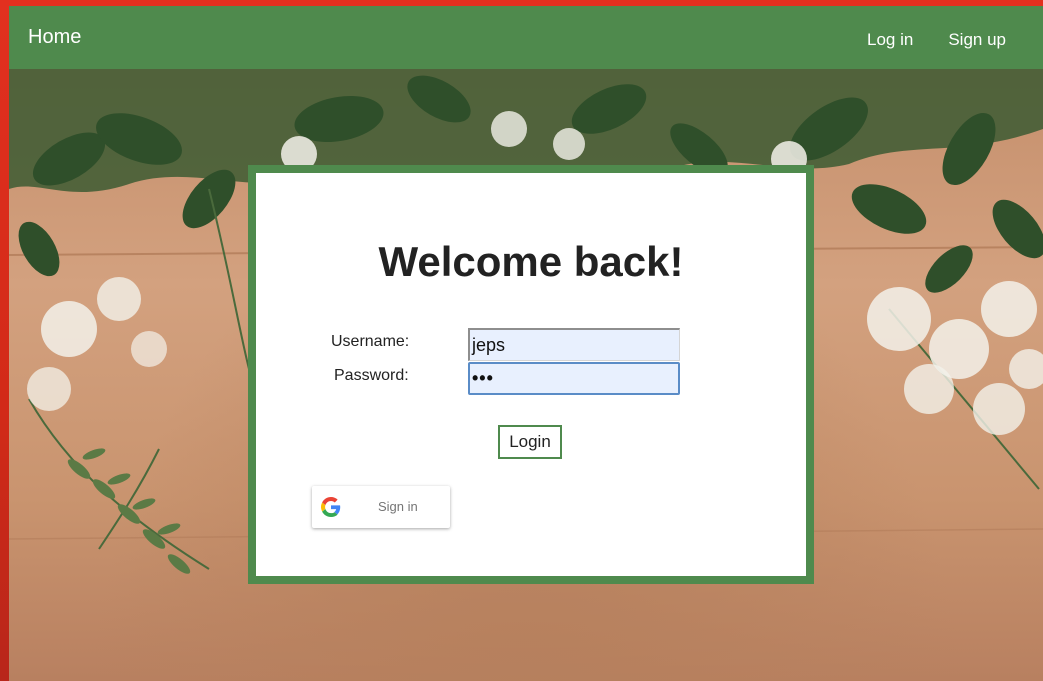 Image resolution: width=1043 pixels, height=681 pixels. I want to click on google-g-icon, so click(331, 507).